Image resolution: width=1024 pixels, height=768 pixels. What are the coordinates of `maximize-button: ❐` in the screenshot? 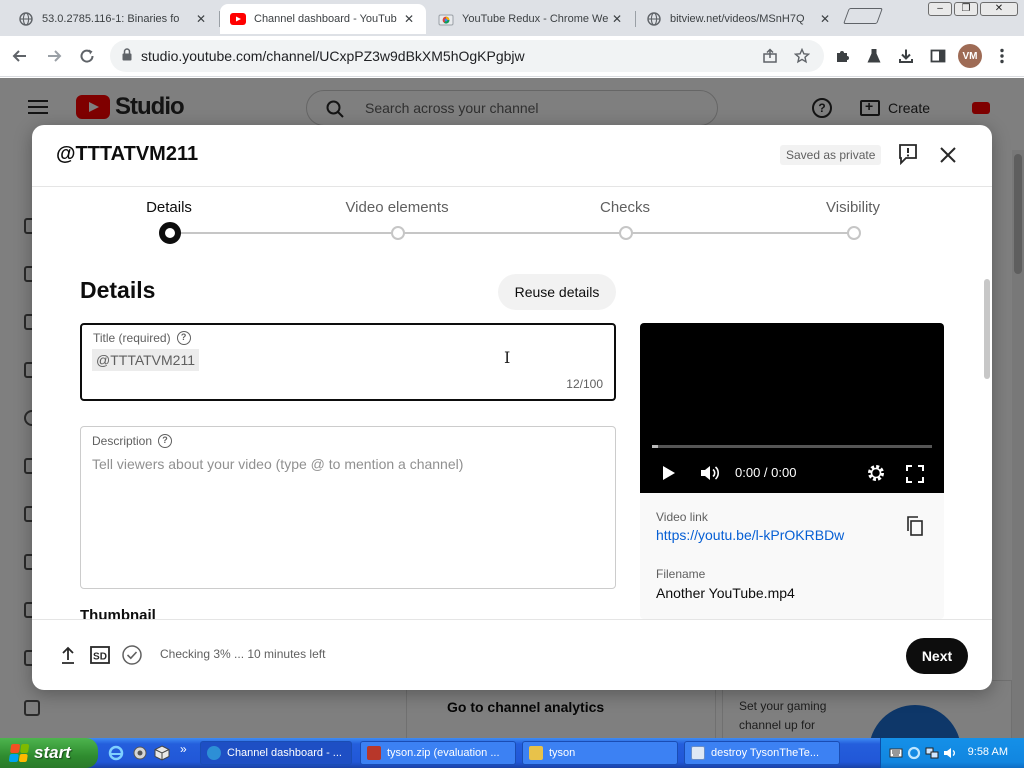 It's located at (966, 9).